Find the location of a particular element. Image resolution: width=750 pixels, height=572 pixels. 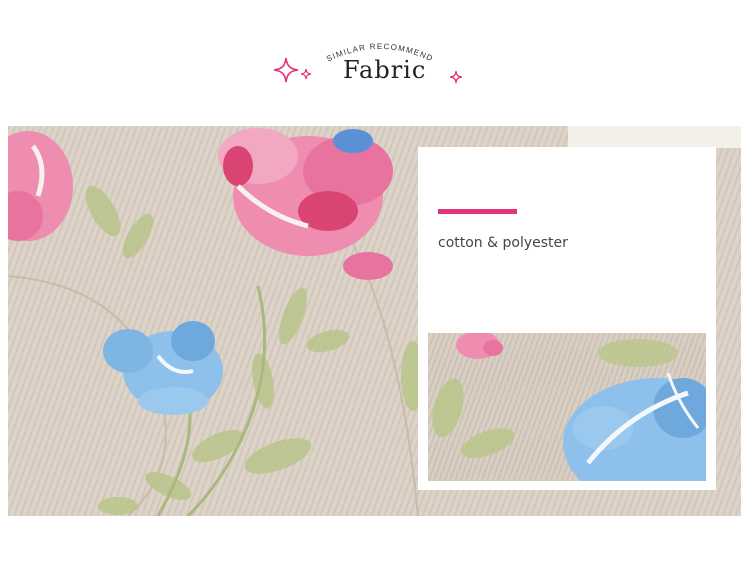

material-text: cotton & polyester is located at coordinates (503, 243).